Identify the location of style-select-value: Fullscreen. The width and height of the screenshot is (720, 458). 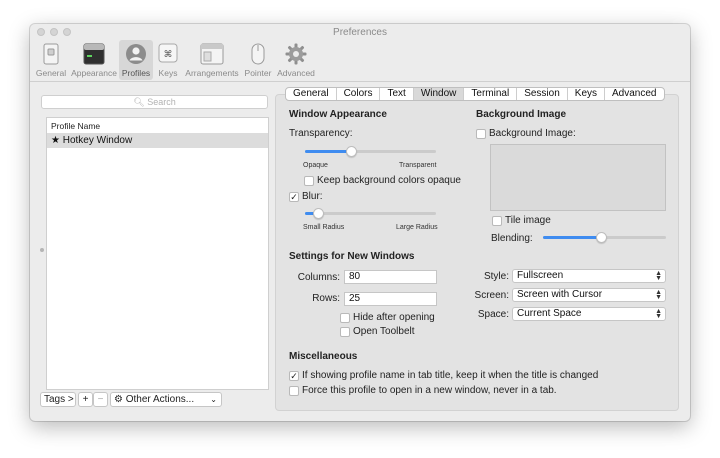
(540, 275).